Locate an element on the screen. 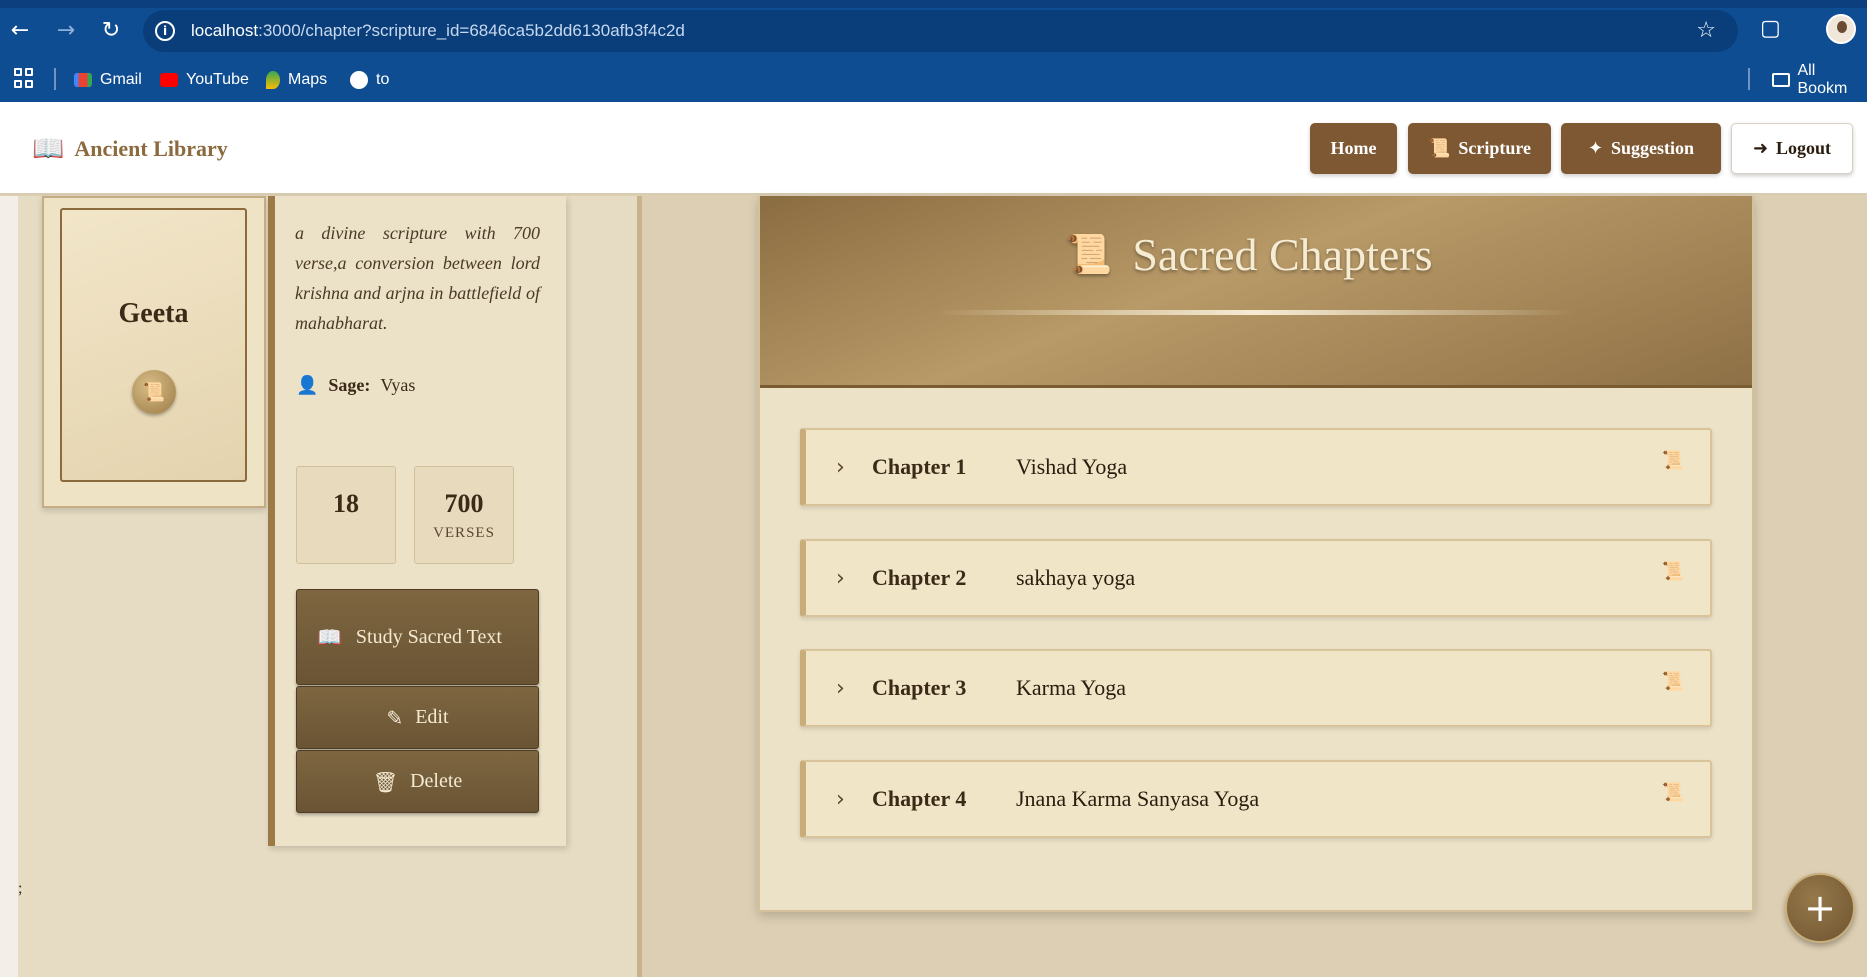 Image resolution: width=1867 pixels, height=977 pixels. bookmark-label: to is located at coordinates (383, 79).